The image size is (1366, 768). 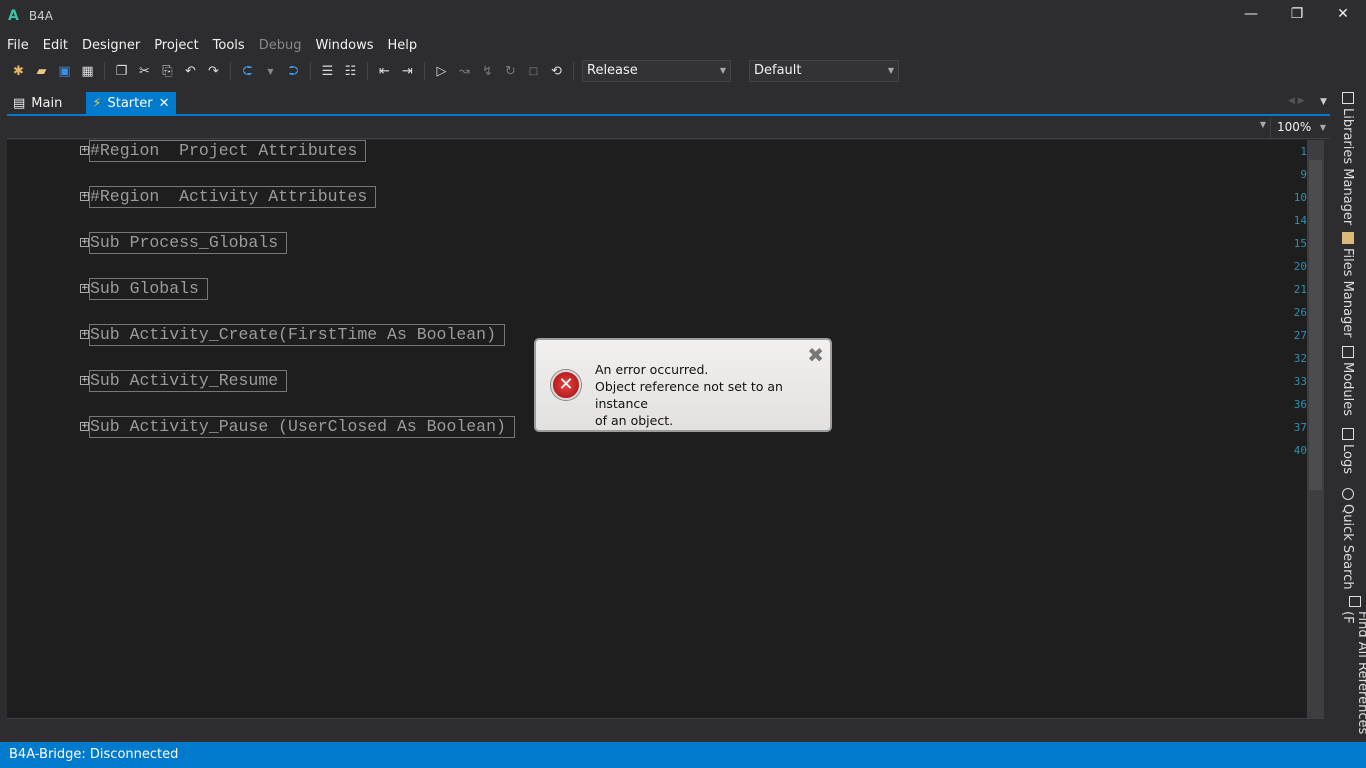 What do you see at coordinates (280, 46) in the screenshot?
I see `menu-debug: Debug` at bounding box center [280, 46].